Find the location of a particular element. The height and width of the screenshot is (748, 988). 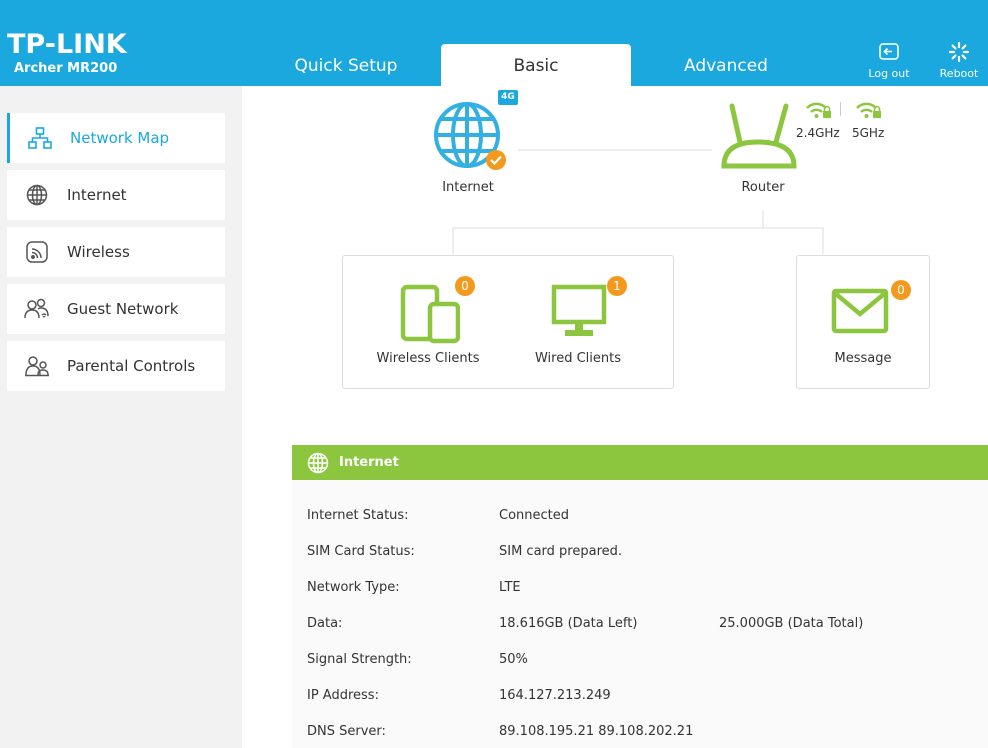

info-value: 18.616GB (Data Left) is located at coordinates (568, 623).